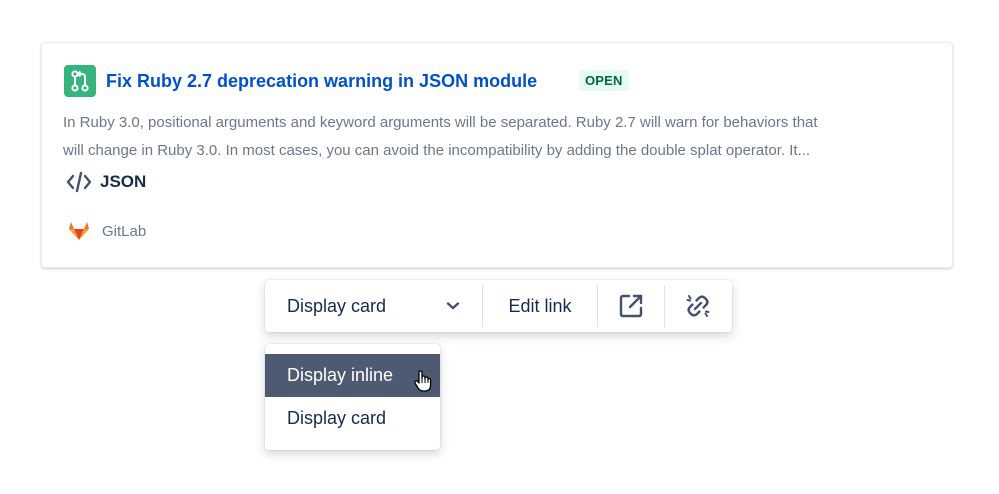  Describe the element at coordinates (337, 305) in the screenshot. I see `display-mode-label: Display card` at that location.